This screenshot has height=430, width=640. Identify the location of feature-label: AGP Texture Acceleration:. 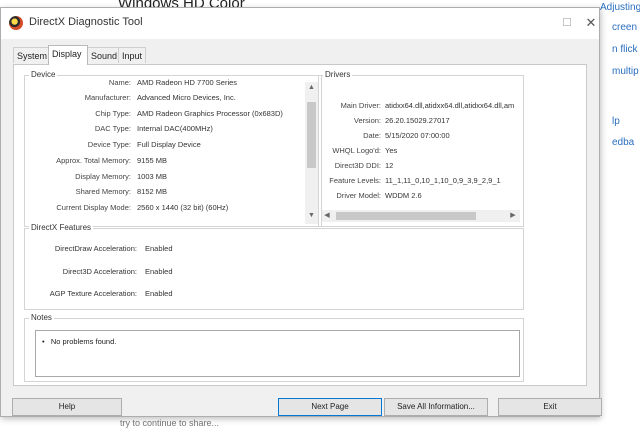
(93, 293).